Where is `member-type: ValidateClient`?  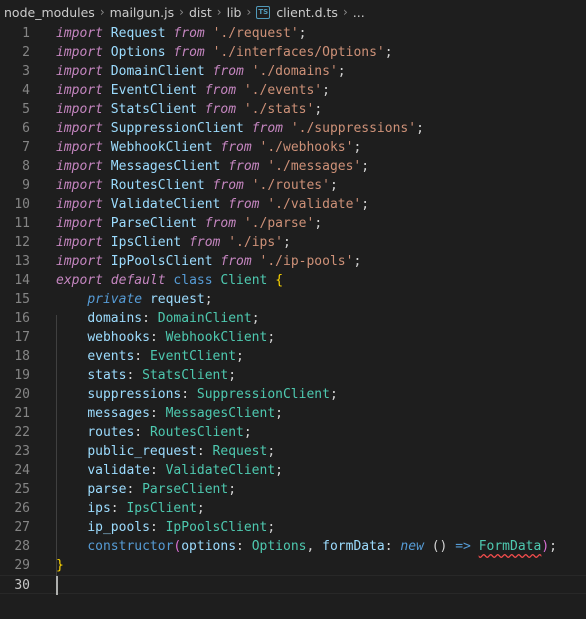 member-type: ValidateClient is located at coordinates (220, 470).